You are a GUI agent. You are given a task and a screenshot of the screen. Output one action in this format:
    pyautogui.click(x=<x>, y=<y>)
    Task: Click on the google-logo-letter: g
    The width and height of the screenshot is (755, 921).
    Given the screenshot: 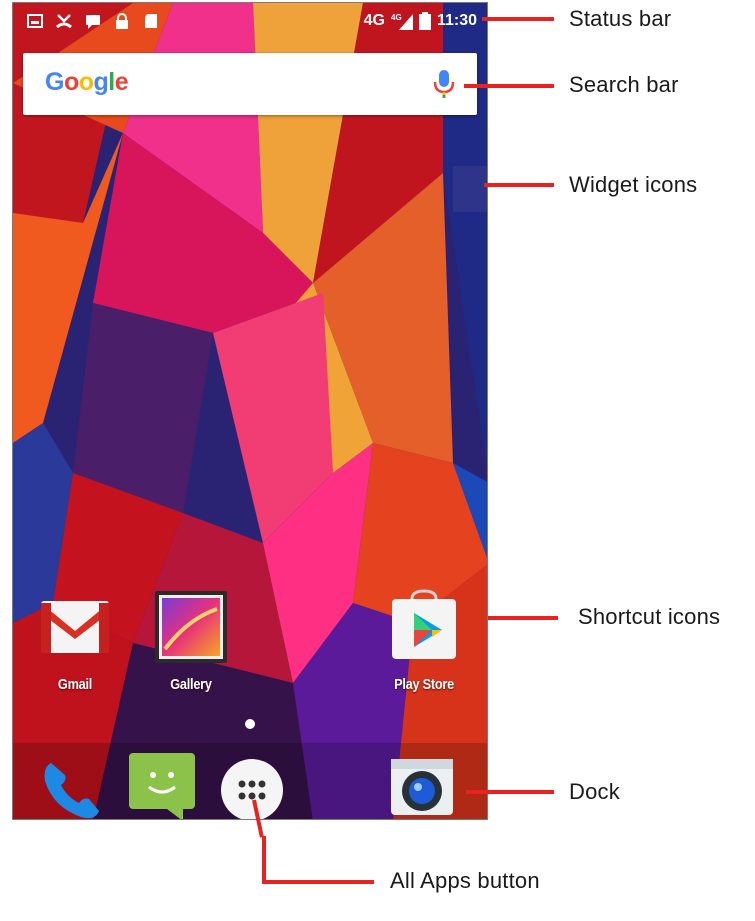 What is the action you would take?
    pyautogui.click(x=101, y=82)
    